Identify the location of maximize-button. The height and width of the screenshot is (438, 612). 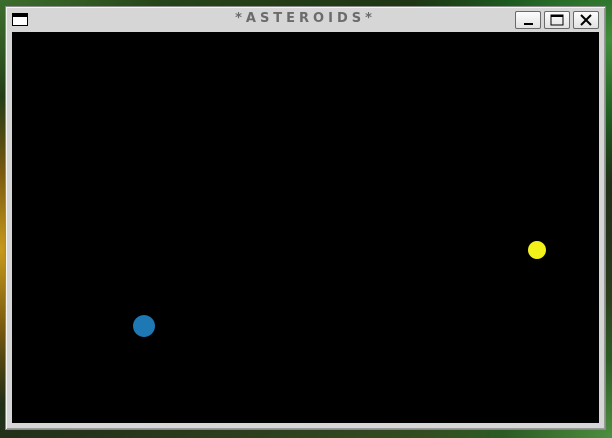
(557, 20).